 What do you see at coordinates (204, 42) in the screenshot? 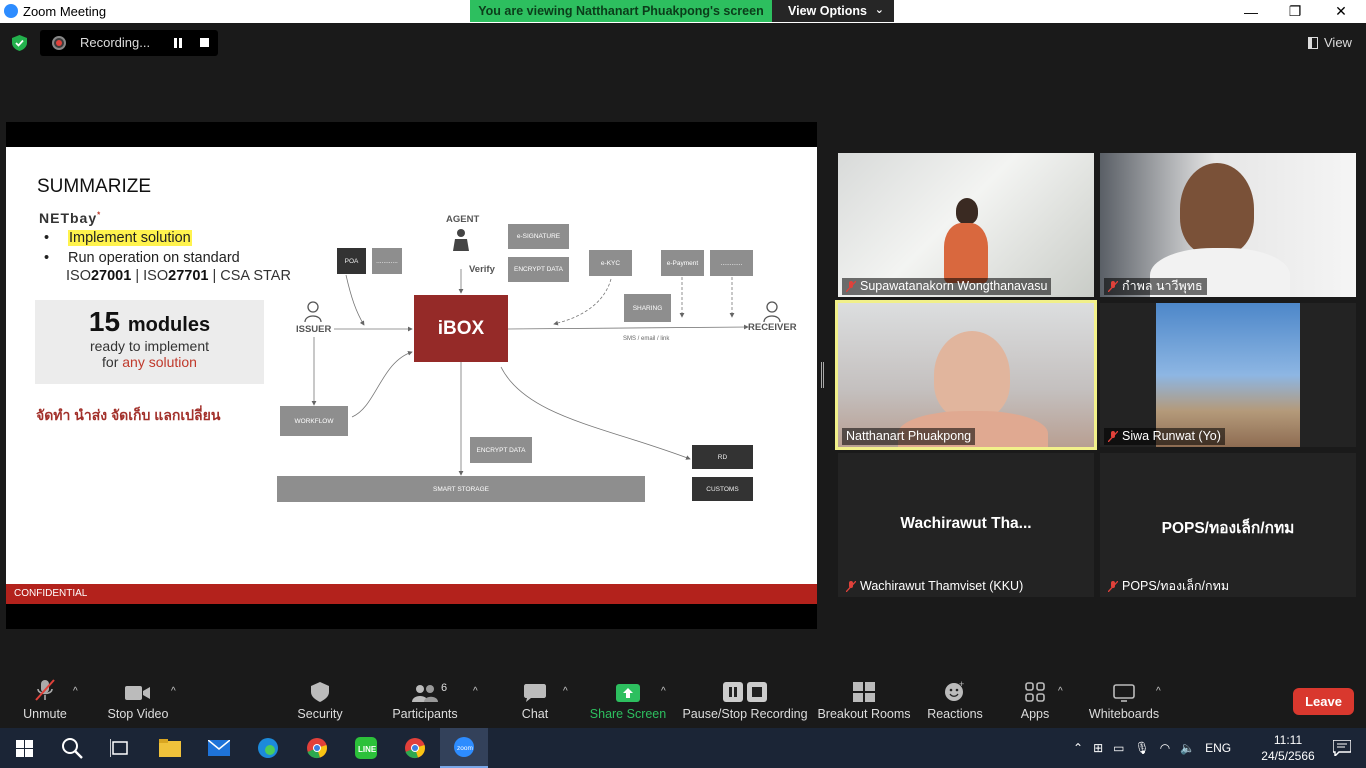
I see `stop-recording-icon` at bounding box center [204, 42].